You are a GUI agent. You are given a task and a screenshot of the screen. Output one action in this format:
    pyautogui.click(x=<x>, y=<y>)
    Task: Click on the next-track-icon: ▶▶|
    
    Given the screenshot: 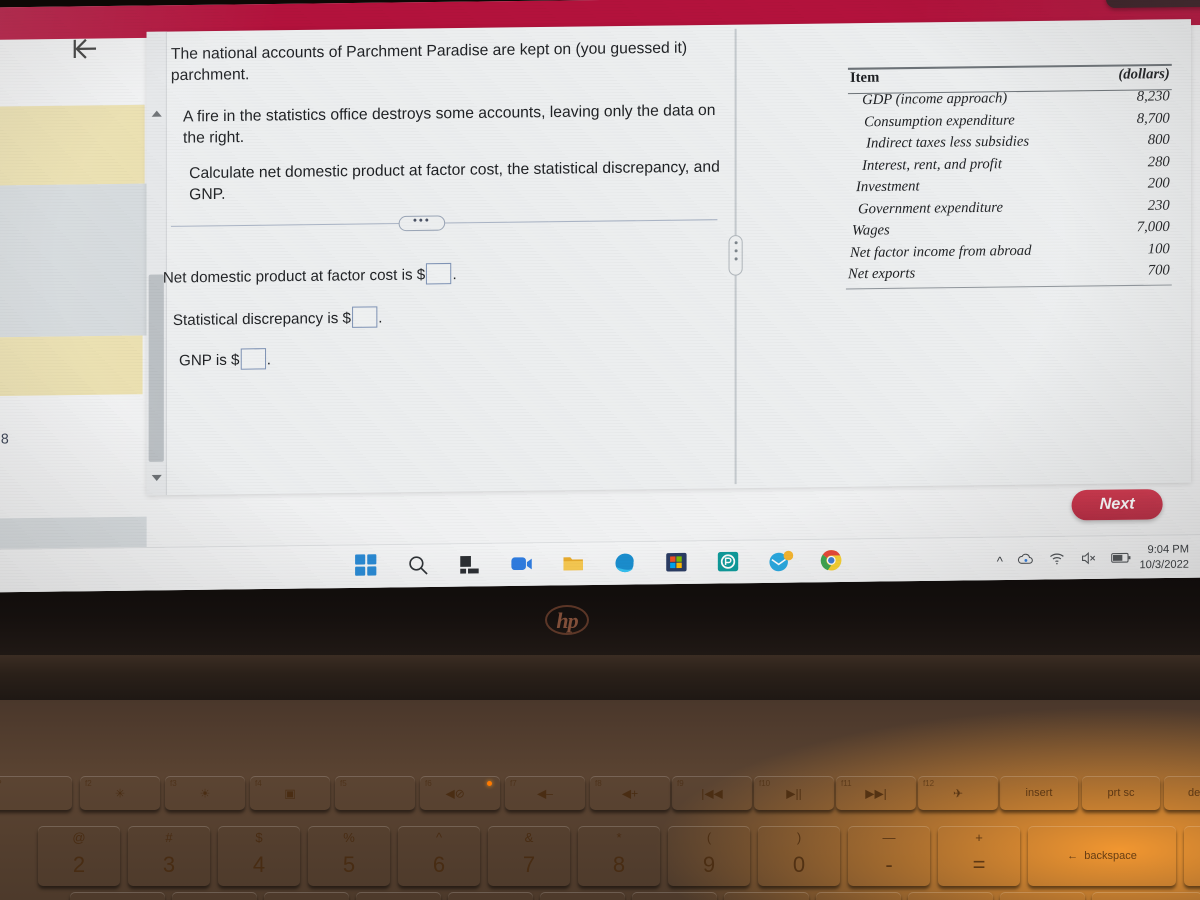 What is the action you would take?
    pyautogui.click(x=876, y=793)
    